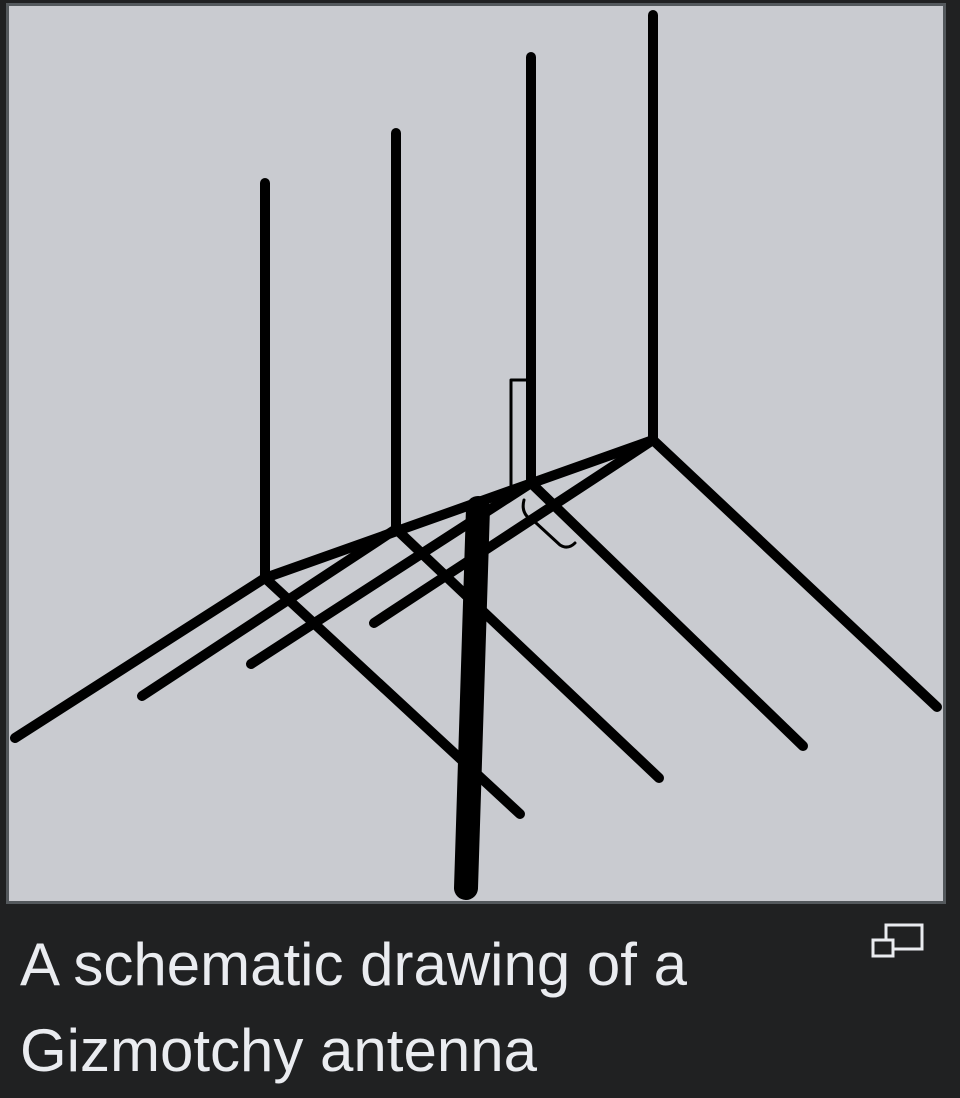 Image resolution: width=960 pixels, height=1098 pixels. Describe the element at coordinates (519, 435) in the screenshot. I see `feed-stub` at that location.